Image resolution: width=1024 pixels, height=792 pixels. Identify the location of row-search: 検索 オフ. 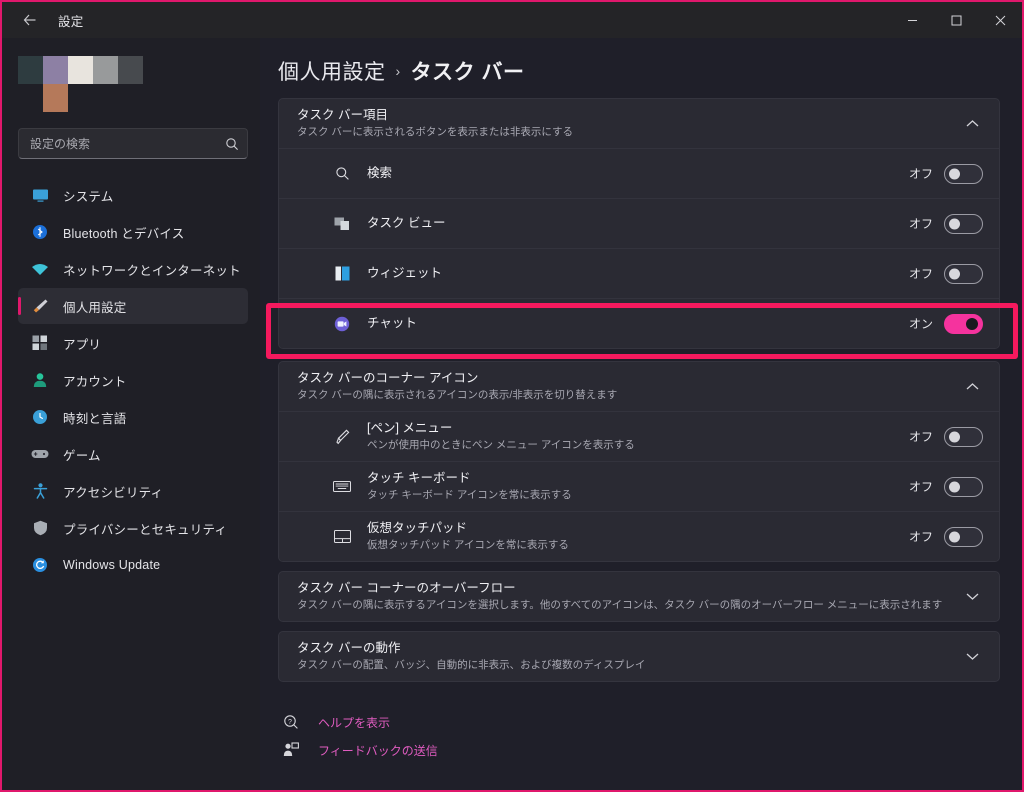
(639, 173).